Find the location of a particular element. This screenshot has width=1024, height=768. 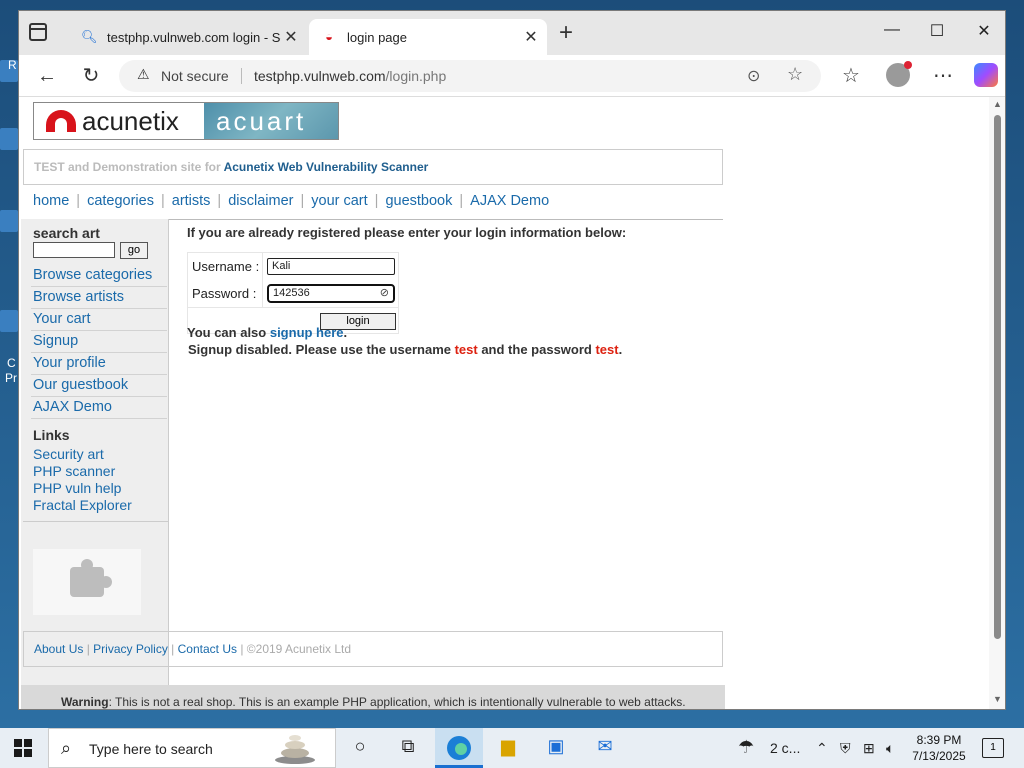

link-php-scanner: PHP scanner is located at coordinates (82, 471).